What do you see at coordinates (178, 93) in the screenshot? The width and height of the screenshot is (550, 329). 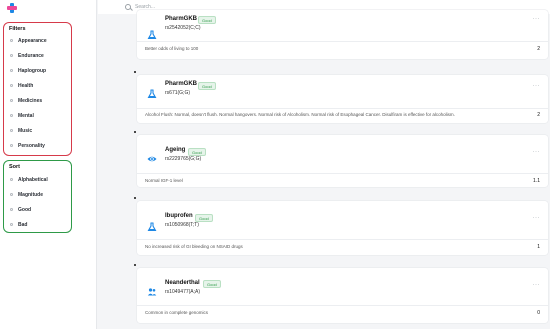 I see `card-rsid: rs671(G;G)` at bounding box center [178, 93].